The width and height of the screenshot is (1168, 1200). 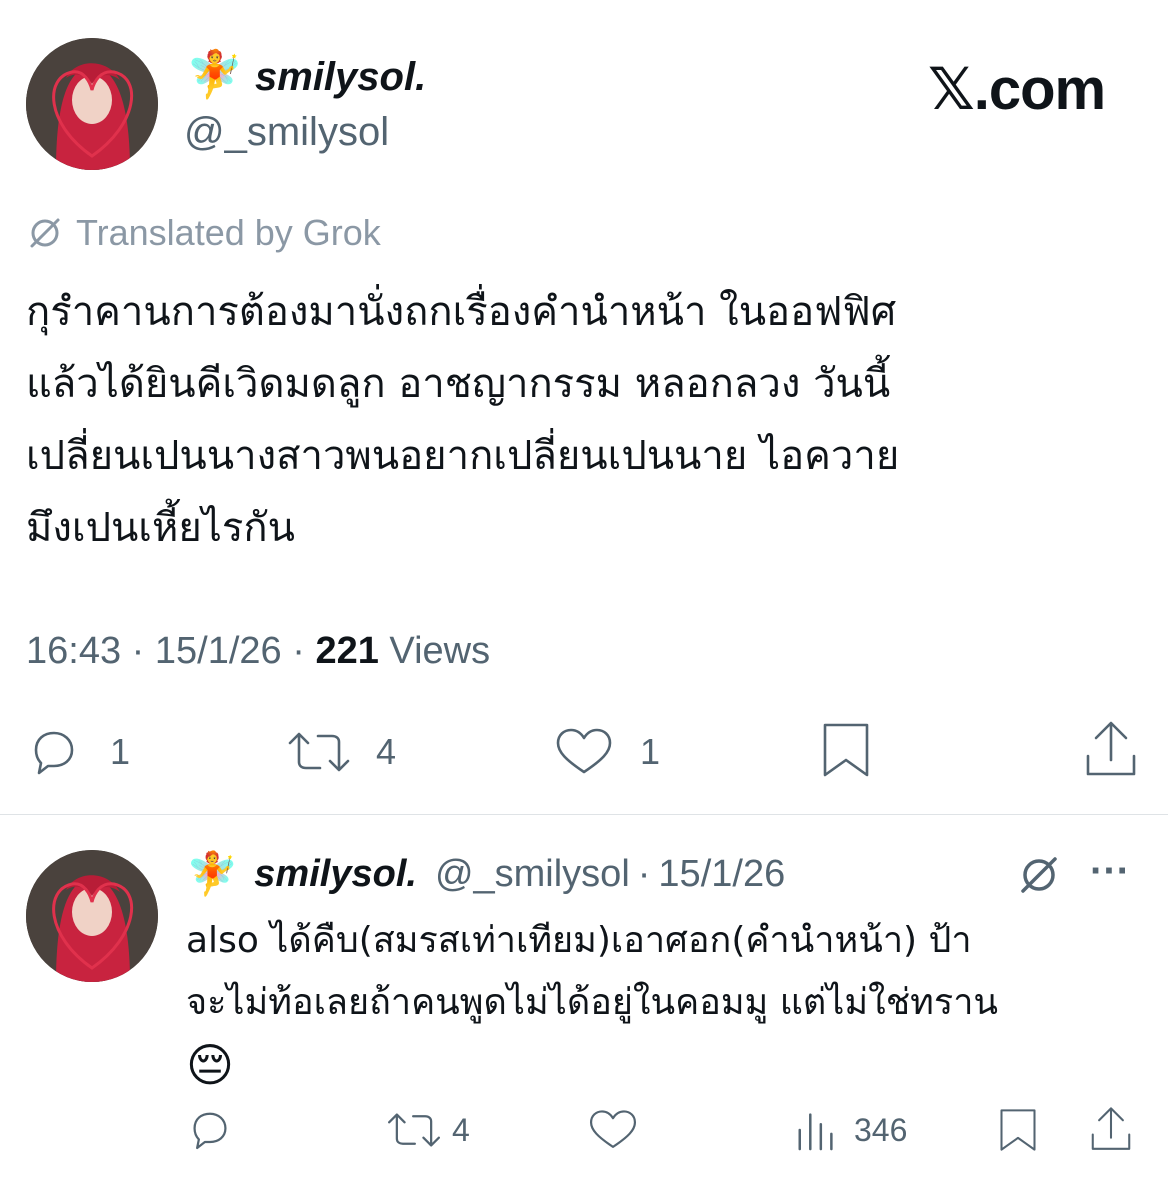 What do you see at coordinates (335, 874) in the screenshot?
I see `reply-display-name: smilysol.` at bounding box center [335, 874].